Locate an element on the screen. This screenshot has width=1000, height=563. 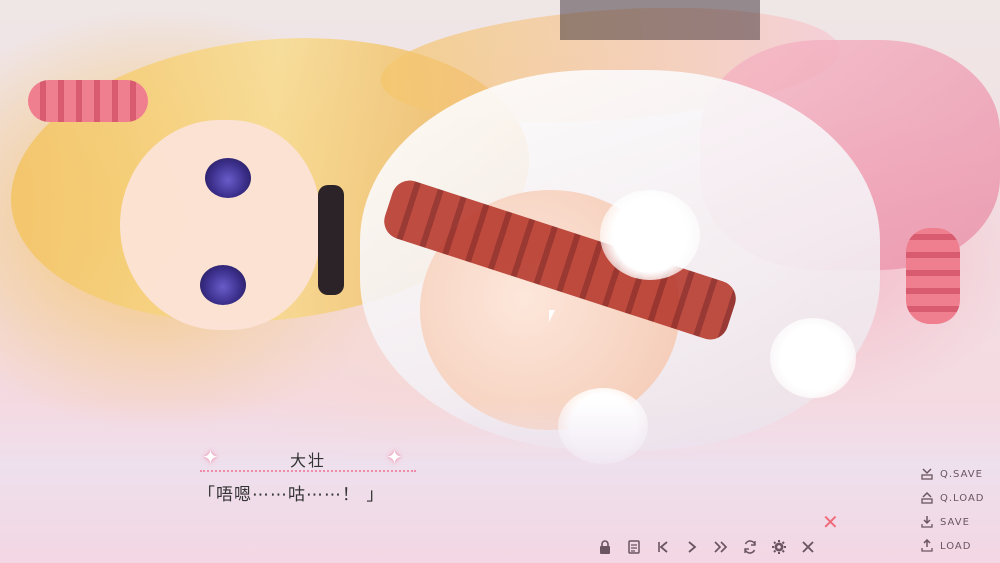
settings-button is located at coordinates (779, 547).